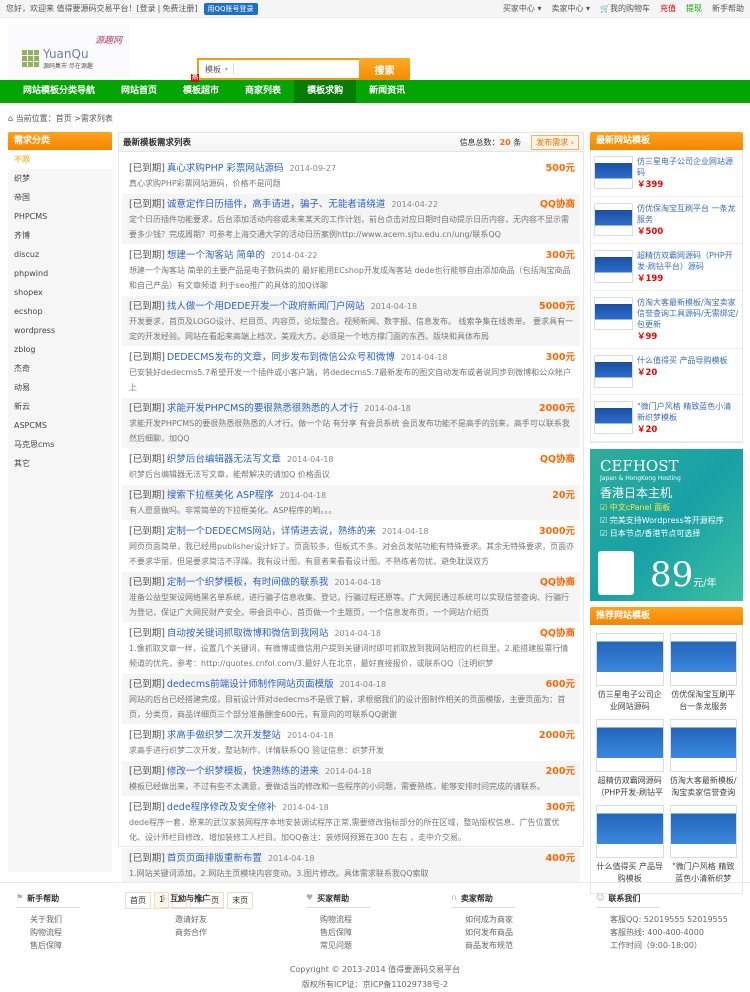 The width and height of the screenshot is (750, 992). What do you see at coordinates (201, 88) in the screenshot?
I see `nav-market: 模板超市 热` at bounding box center [201, 88].